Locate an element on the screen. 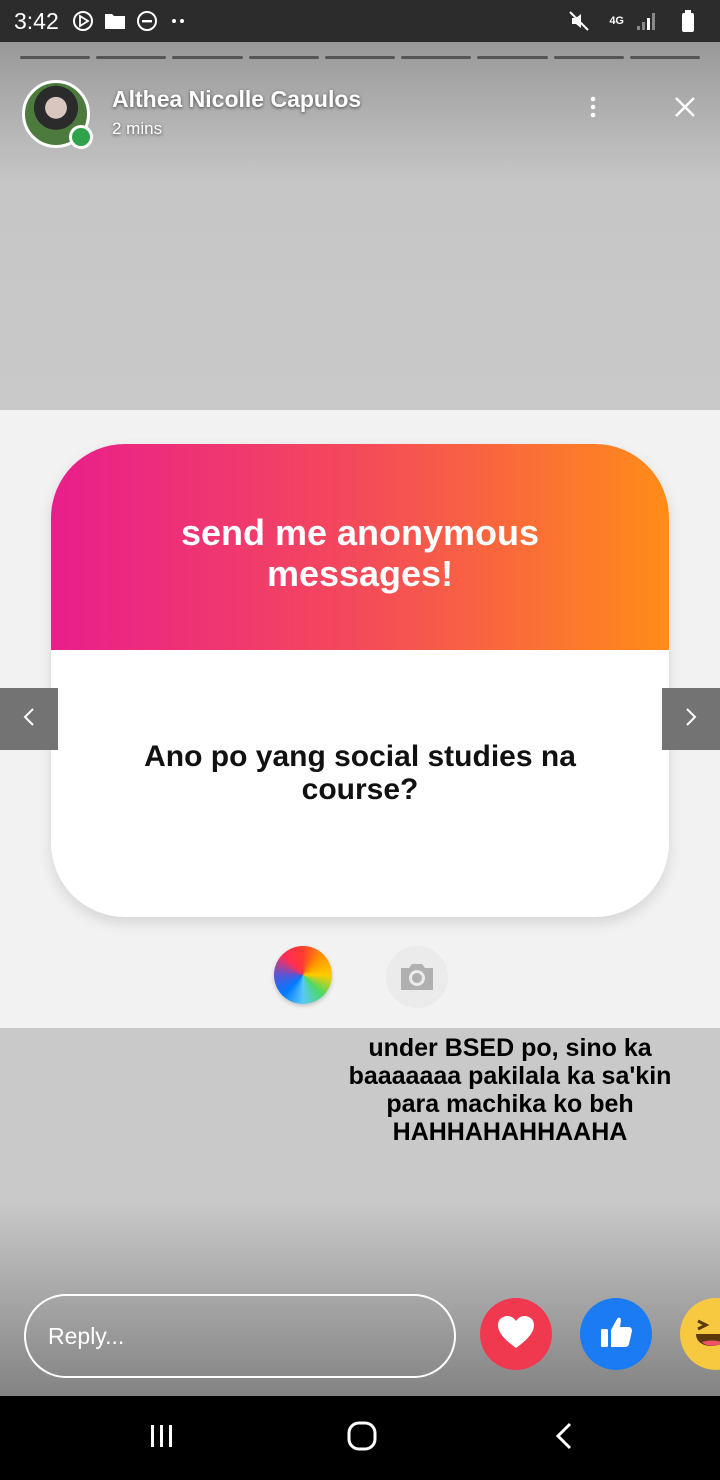  chevron-right-icon is located at coordinates (691, 719).